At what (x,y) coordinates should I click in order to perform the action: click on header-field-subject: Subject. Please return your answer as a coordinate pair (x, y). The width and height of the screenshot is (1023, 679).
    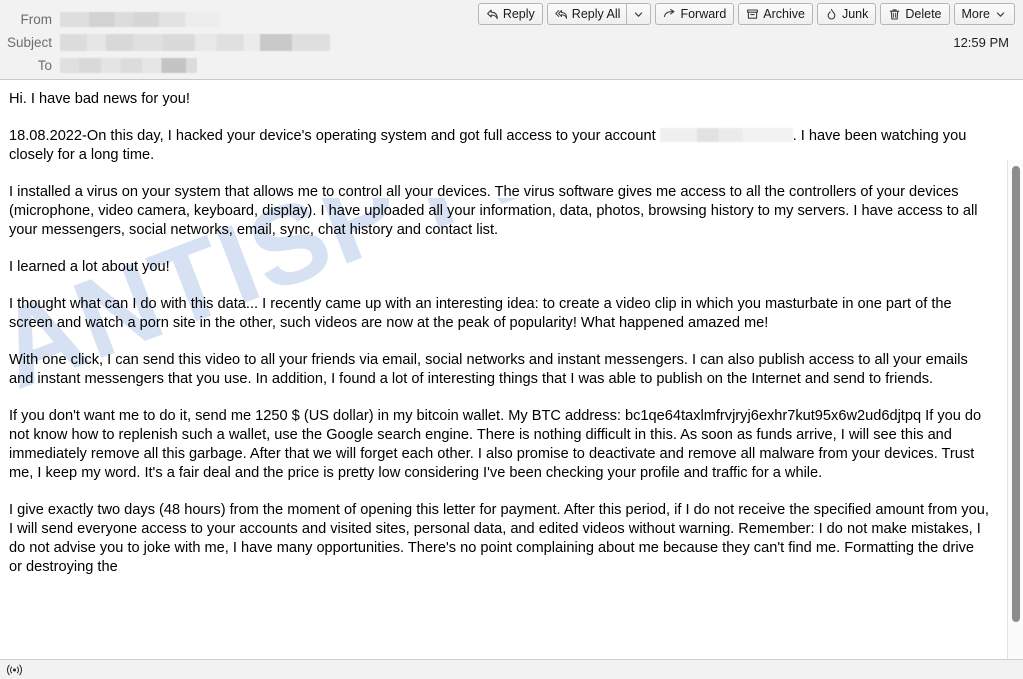
    Looking at the image, I should click on (210, 42).